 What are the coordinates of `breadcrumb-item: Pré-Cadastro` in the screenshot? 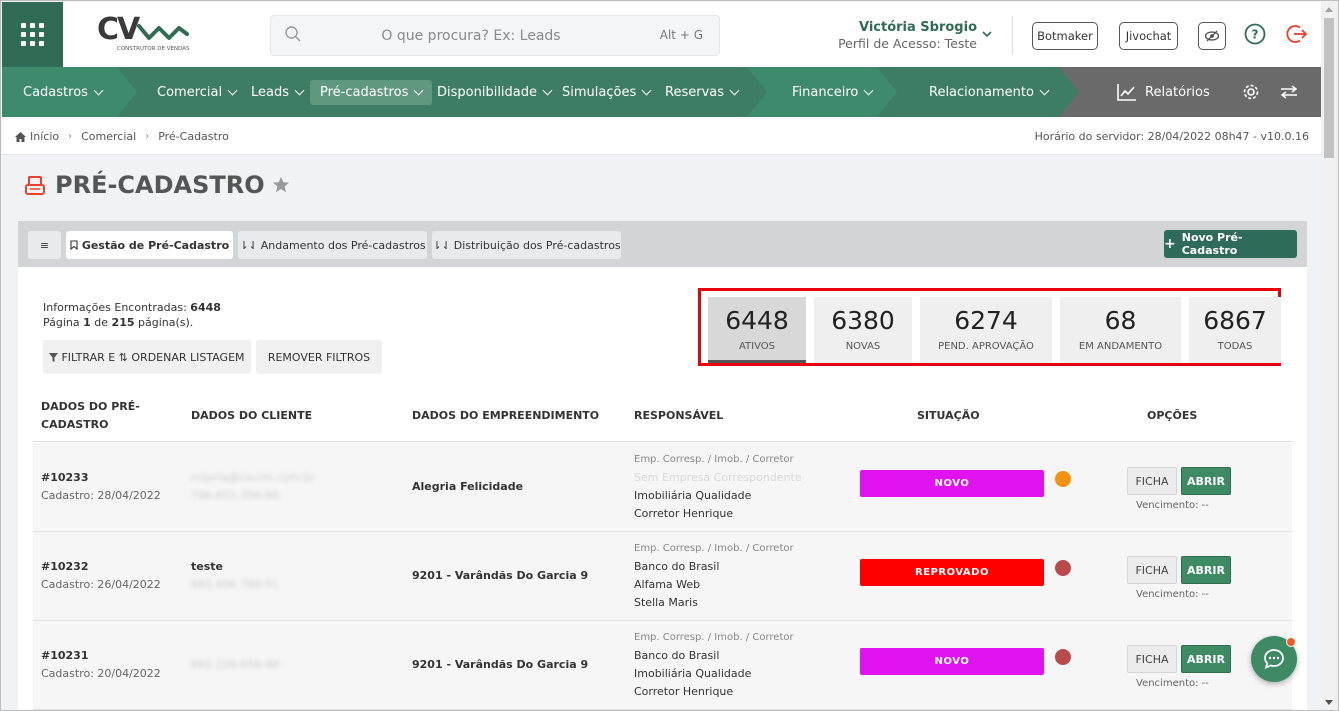 It's located at (193, 136).